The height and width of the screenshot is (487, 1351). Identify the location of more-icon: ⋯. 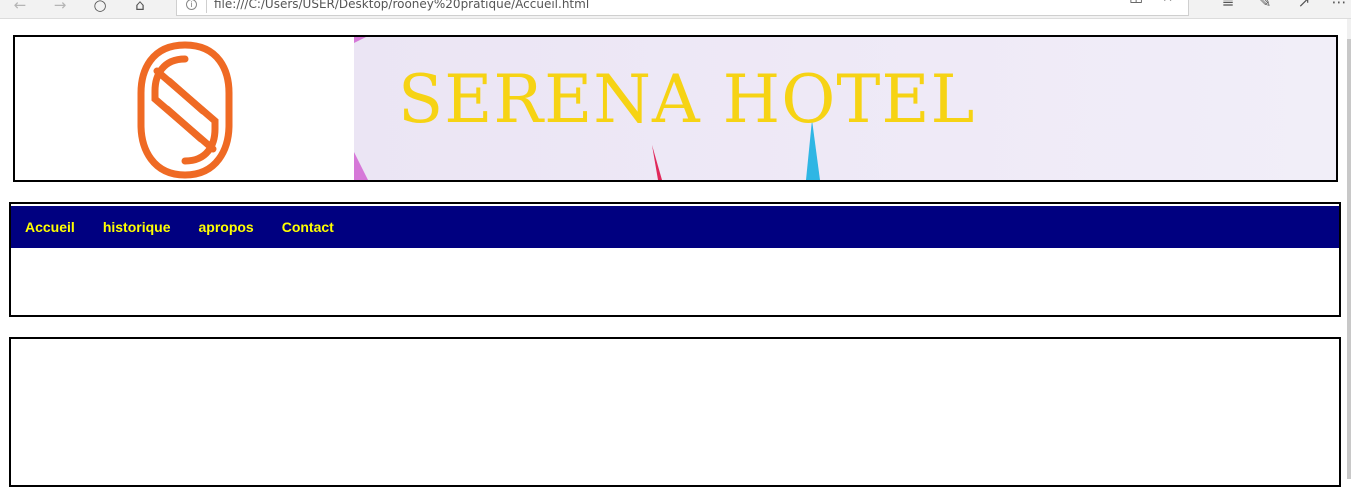
(1339, 5).